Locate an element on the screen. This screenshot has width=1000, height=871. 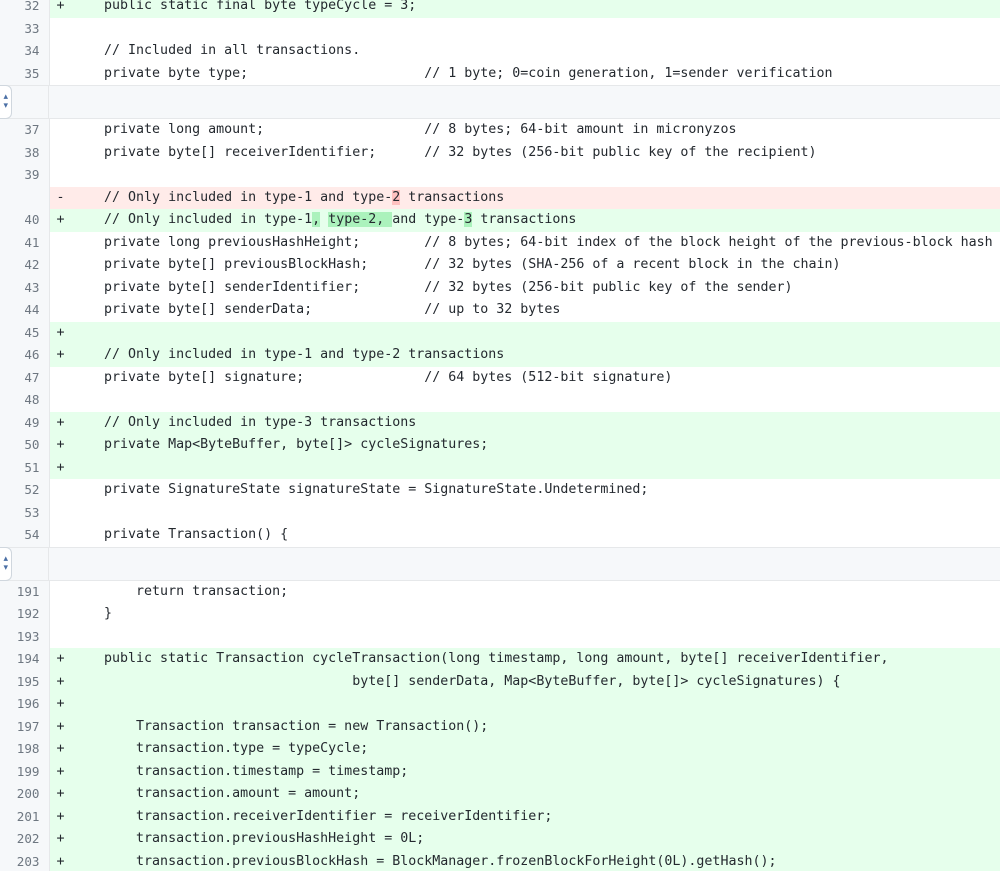
line-number: 51 is located at coordinates (25, 467).